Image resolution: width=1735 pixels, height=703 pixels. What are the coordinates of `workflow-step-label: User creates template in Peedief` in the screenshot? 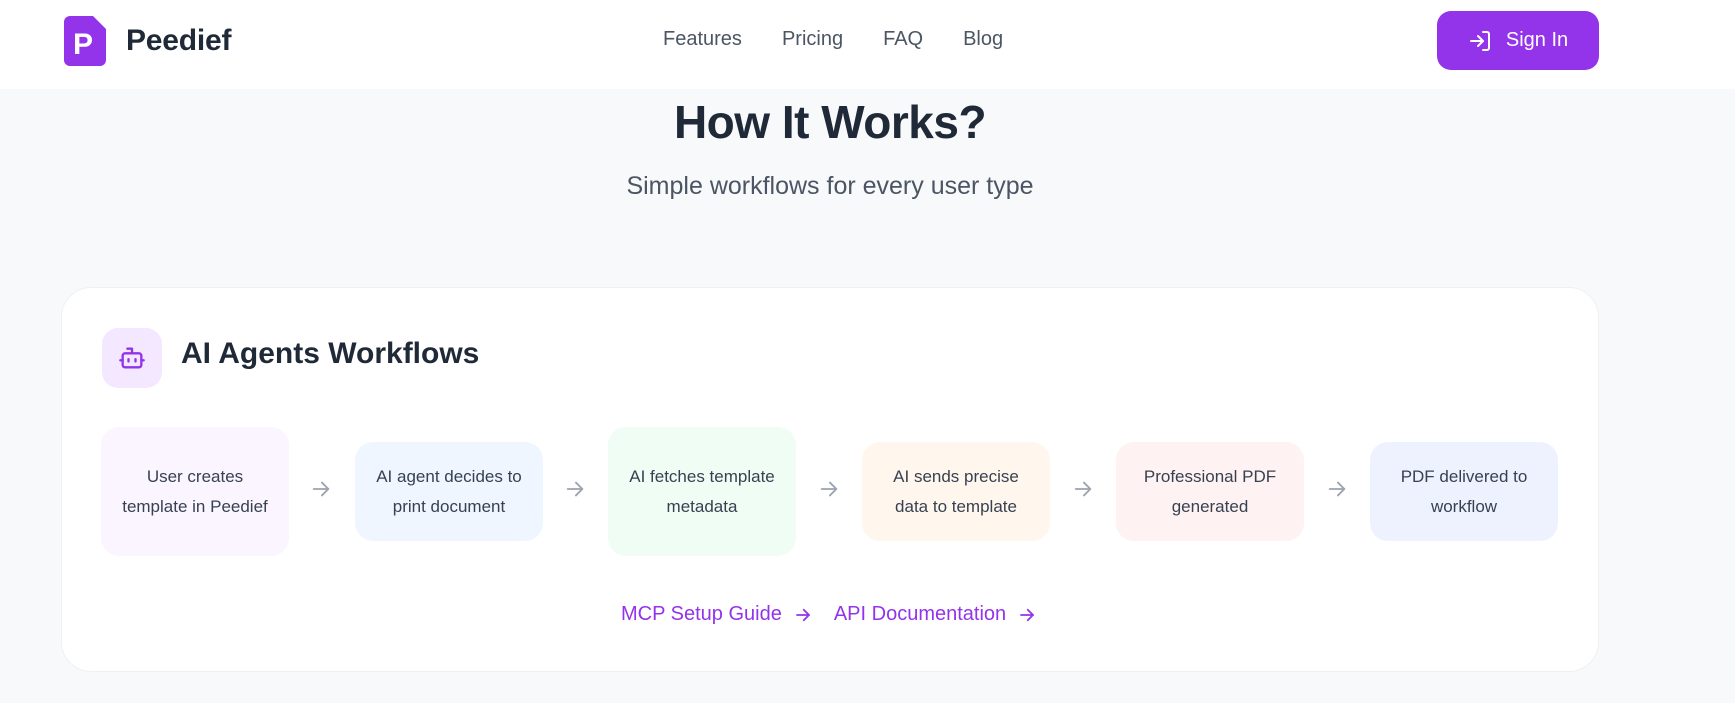 It's located at (195, 491).